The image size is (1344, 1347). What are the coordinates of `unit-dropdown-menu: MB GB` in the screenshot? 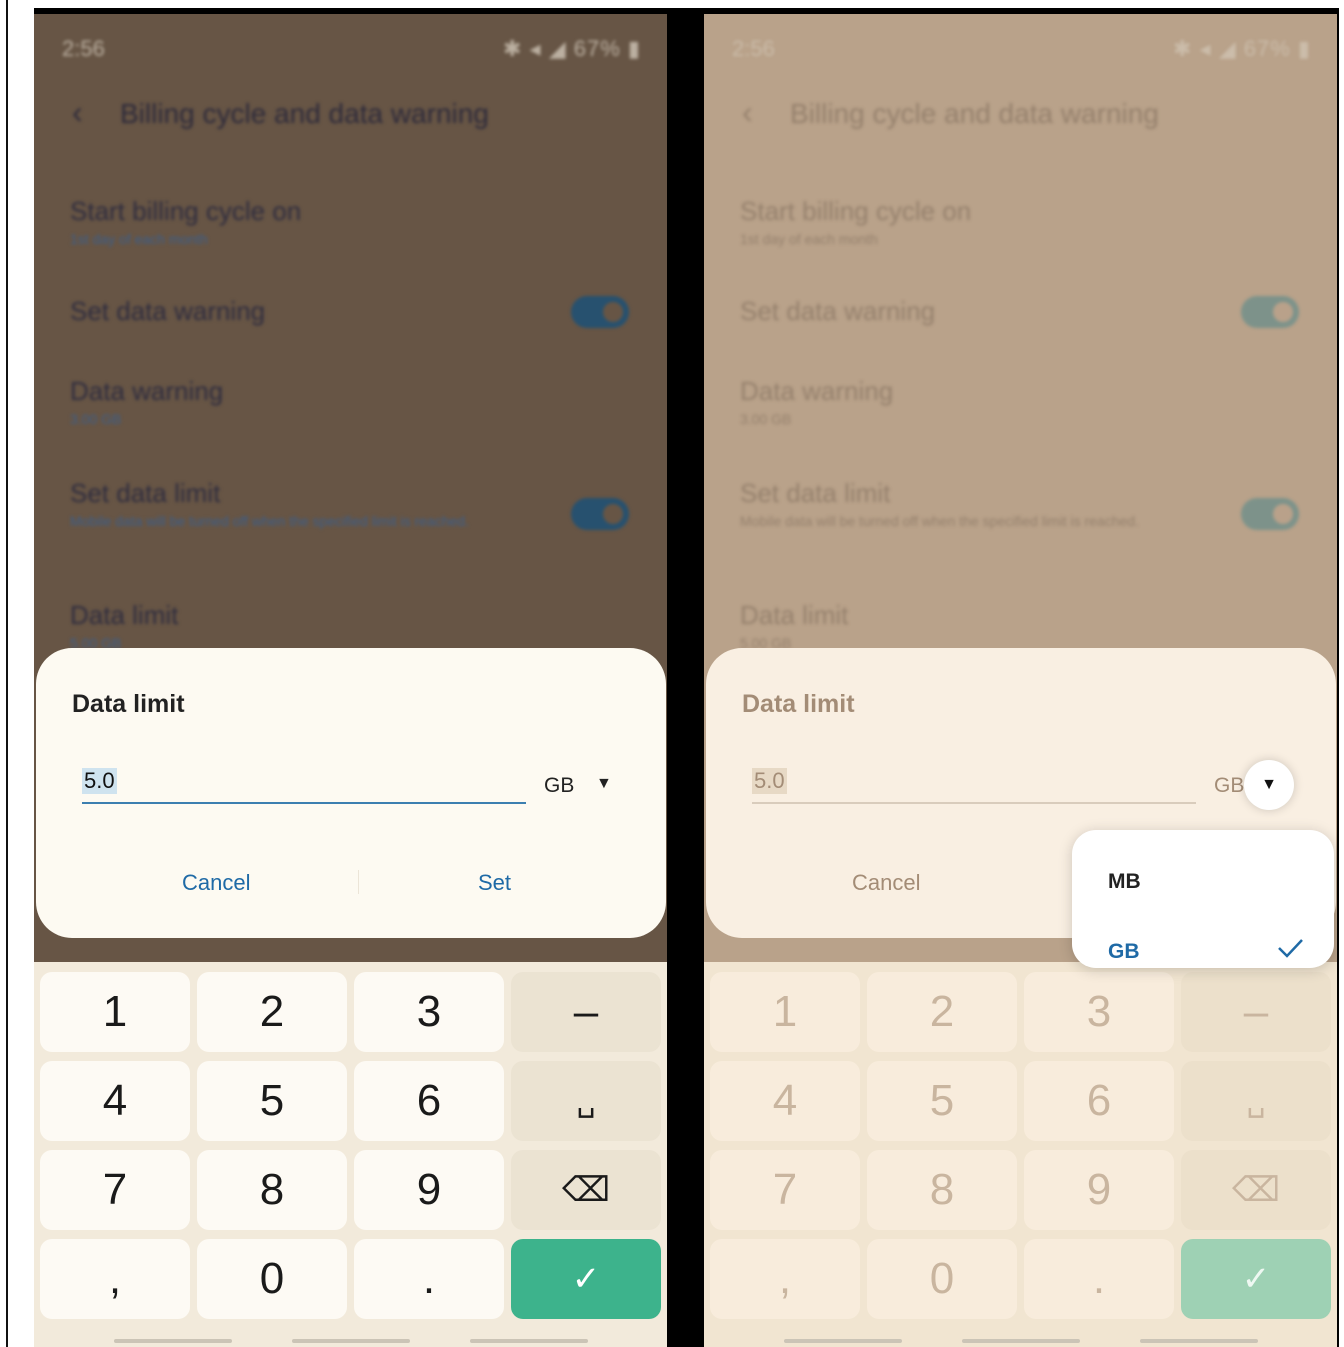 It's located at (1203, 899).